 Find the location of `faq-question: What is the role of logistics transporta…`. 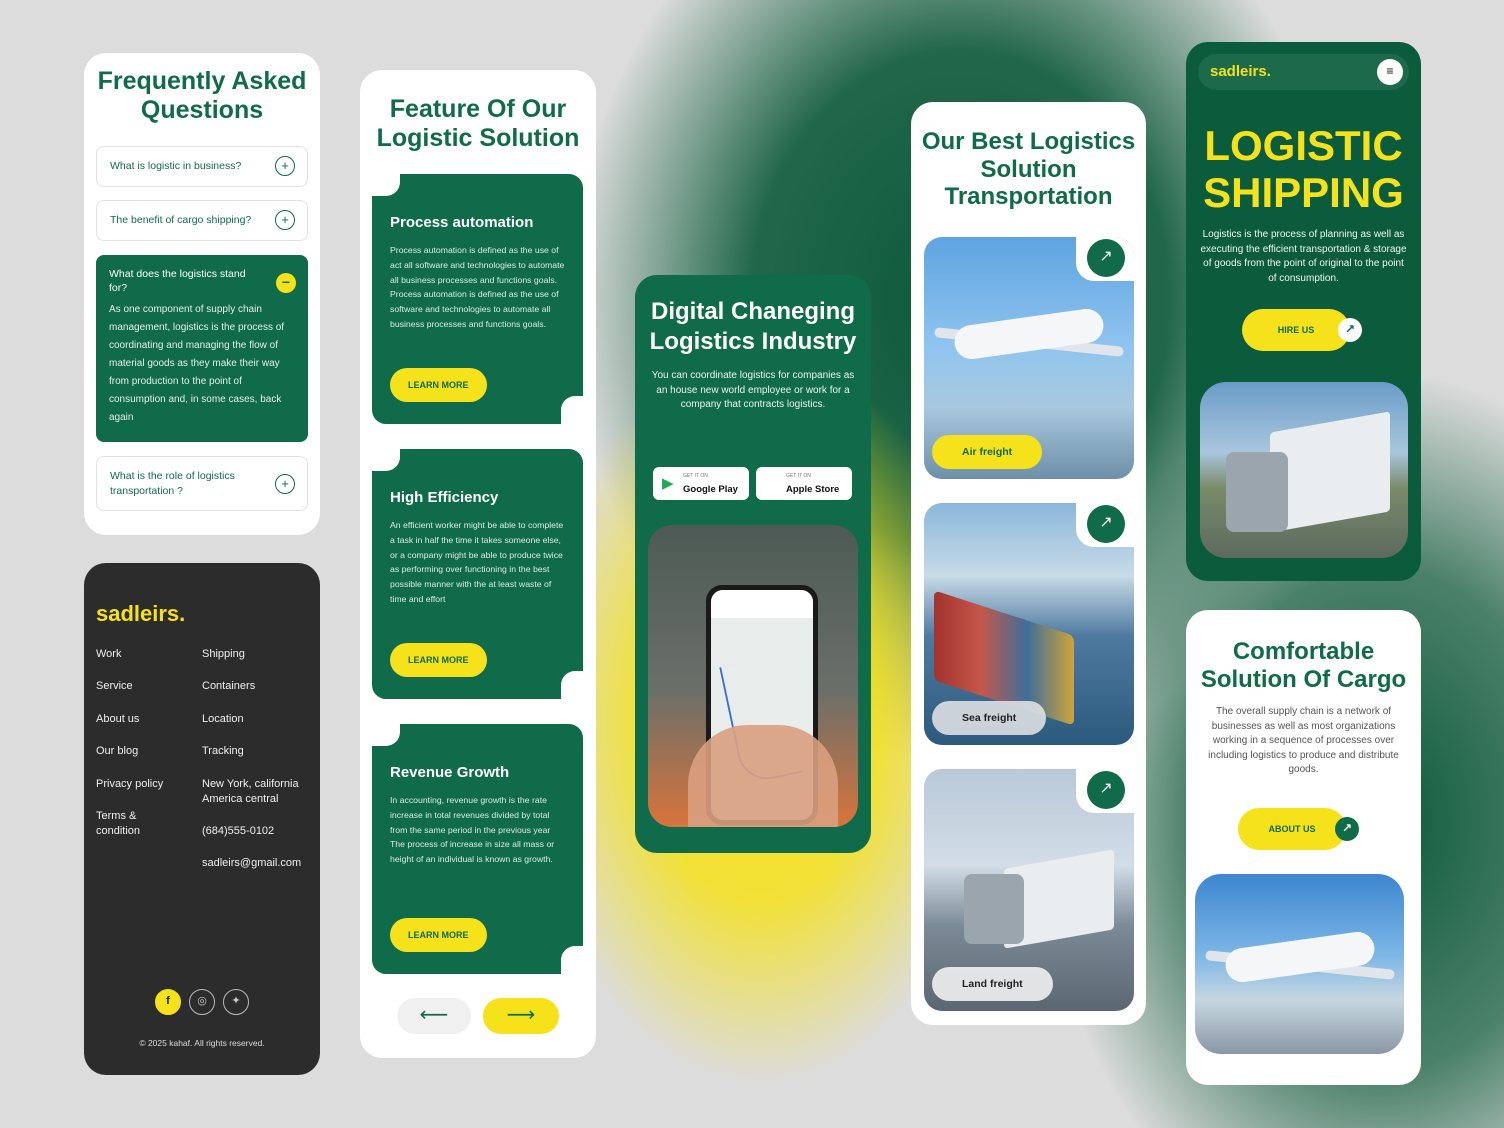

faq-question: What is the role of logistics transporta… is located at coordinates (172, 483).